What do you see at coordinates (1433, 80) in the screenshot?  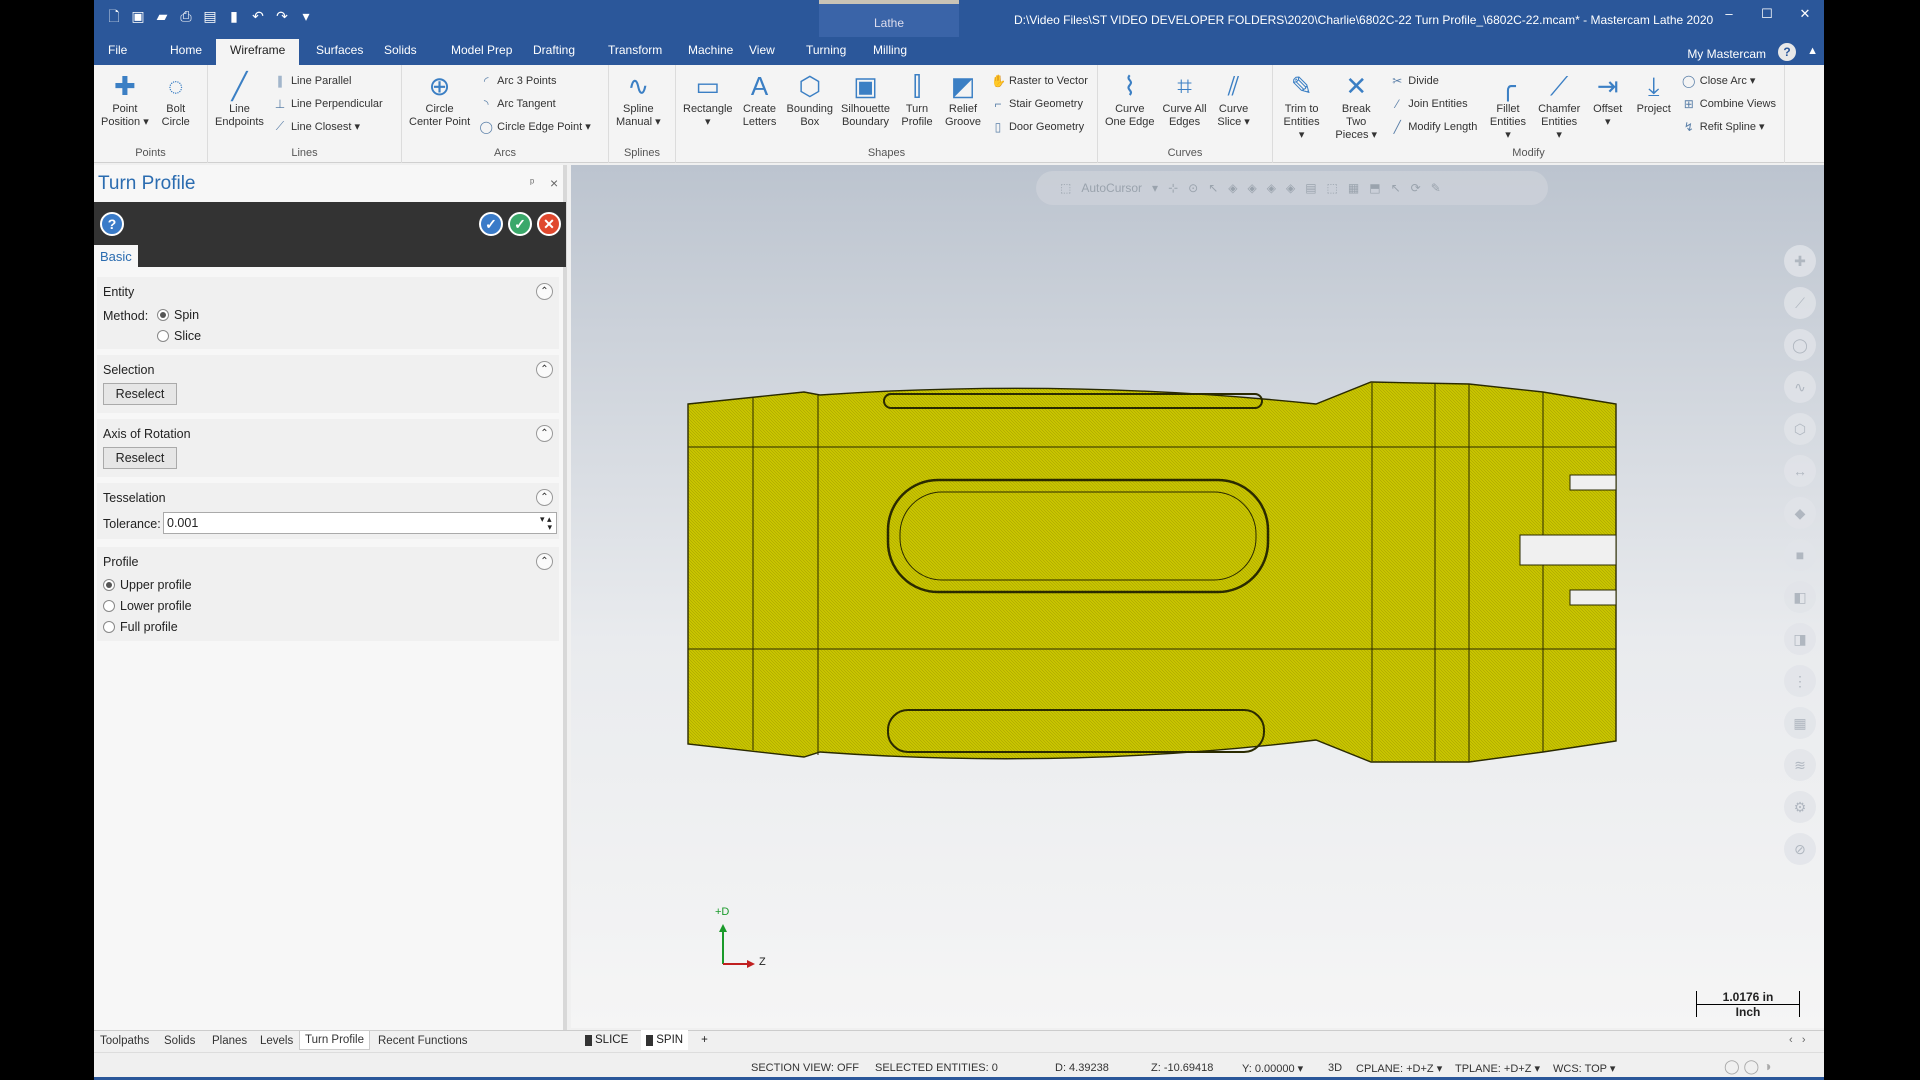 I see `divide-button: ✂ Divide` at bounding box center [1433, 80].